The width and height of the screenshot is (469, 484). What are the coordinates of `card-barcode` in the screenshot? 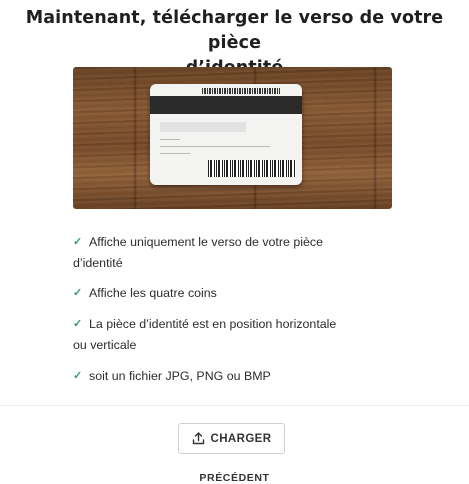 It's located at (252, 168).